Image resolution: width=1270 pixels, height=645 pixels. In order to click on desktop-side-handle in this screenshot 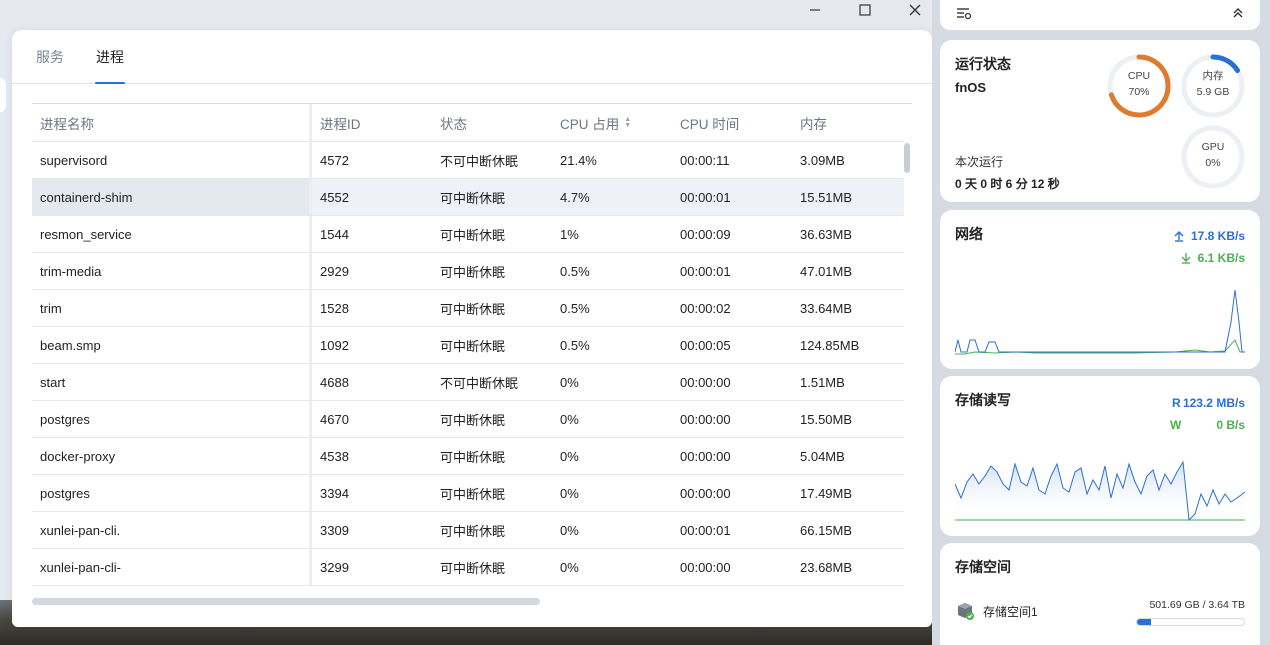, I will do `click(3, 95)`.